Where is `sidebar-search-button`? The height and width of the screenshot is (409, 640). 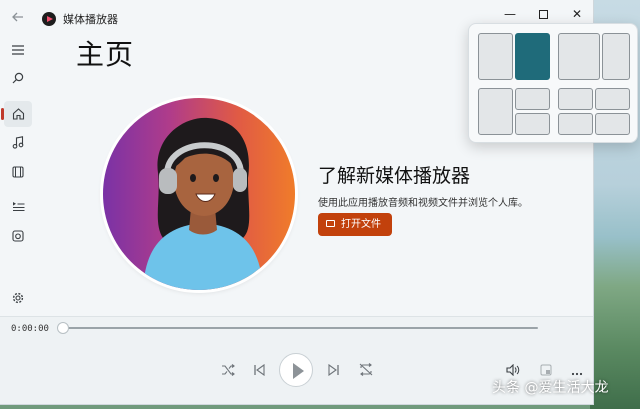 sidebar-search-button is located at coordinates (18, 78).